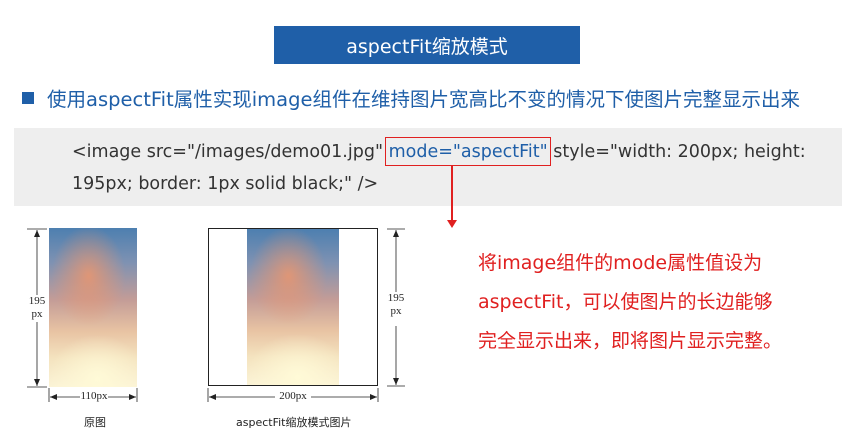  I want to click on right-height-label: 195 px, so click(396, 305).